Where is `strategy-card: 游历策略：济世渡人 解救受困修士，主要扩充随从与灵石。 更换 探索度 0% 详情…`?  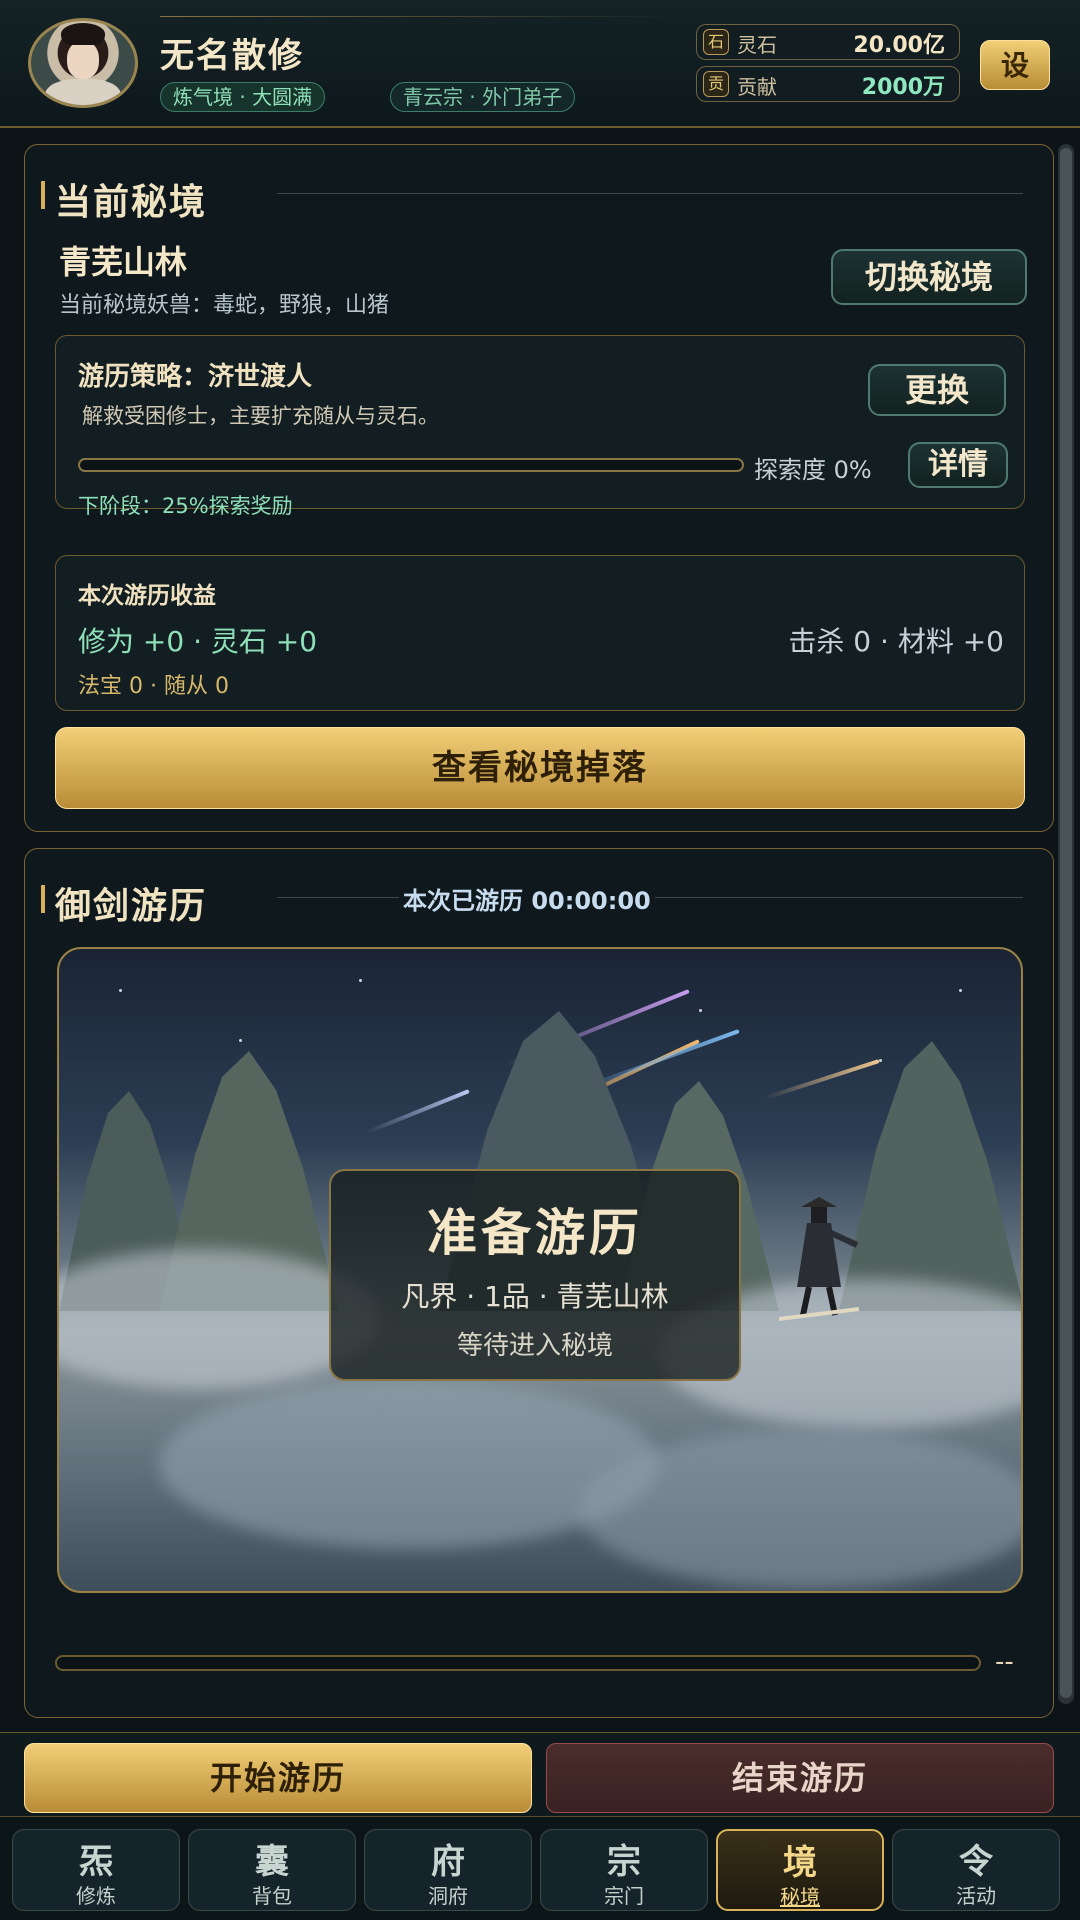
strategy-card: 游历策略：济世渡人 解救受困修士，主要扩充随从与灵石。 更换 探索度 0% 详情… is located at coordinates (540, 426).